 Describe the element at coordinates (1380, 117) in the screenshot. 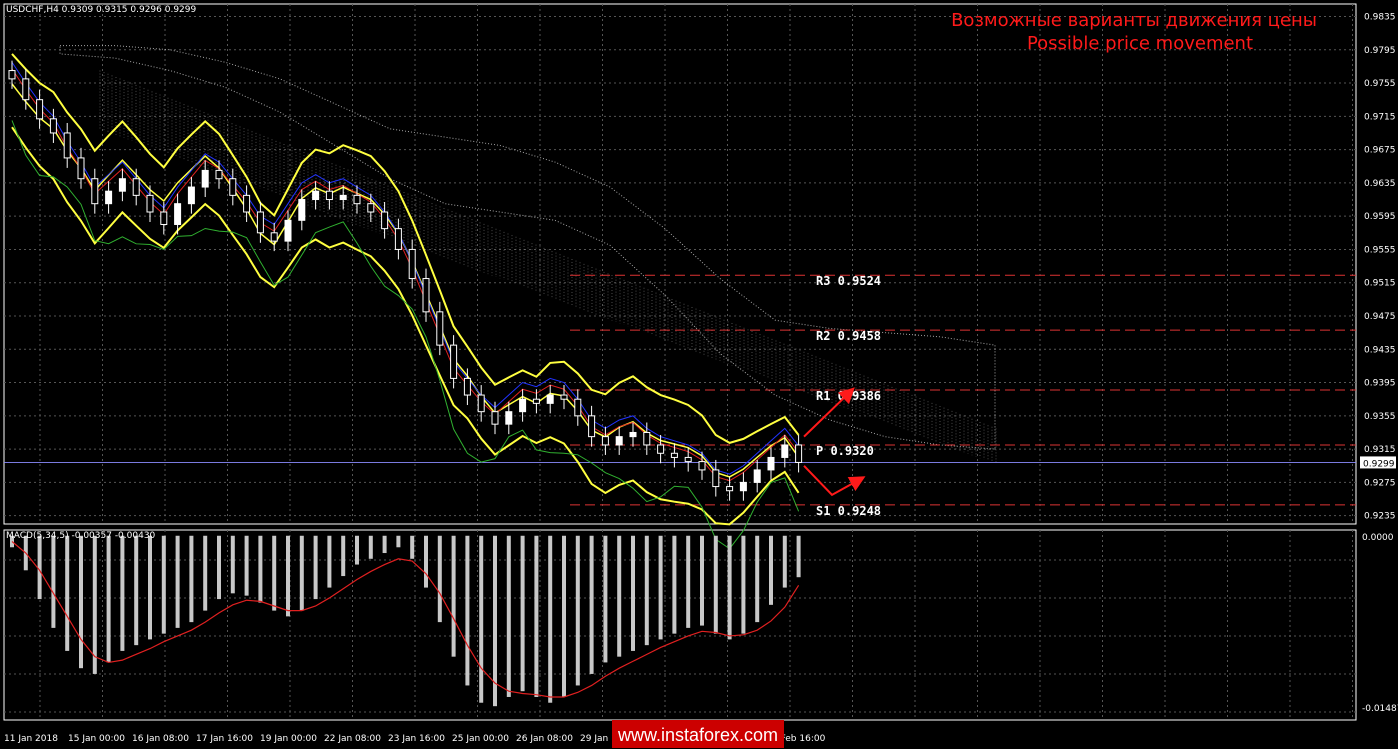

I see `y-tick-label: 0.9715` at that location.